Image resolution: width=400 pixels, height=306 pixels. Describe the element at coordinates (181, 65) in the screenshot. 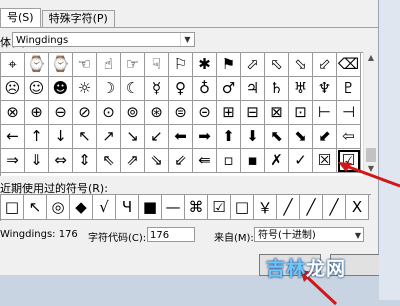

I see `symbol-cell: ⚐` at that location.